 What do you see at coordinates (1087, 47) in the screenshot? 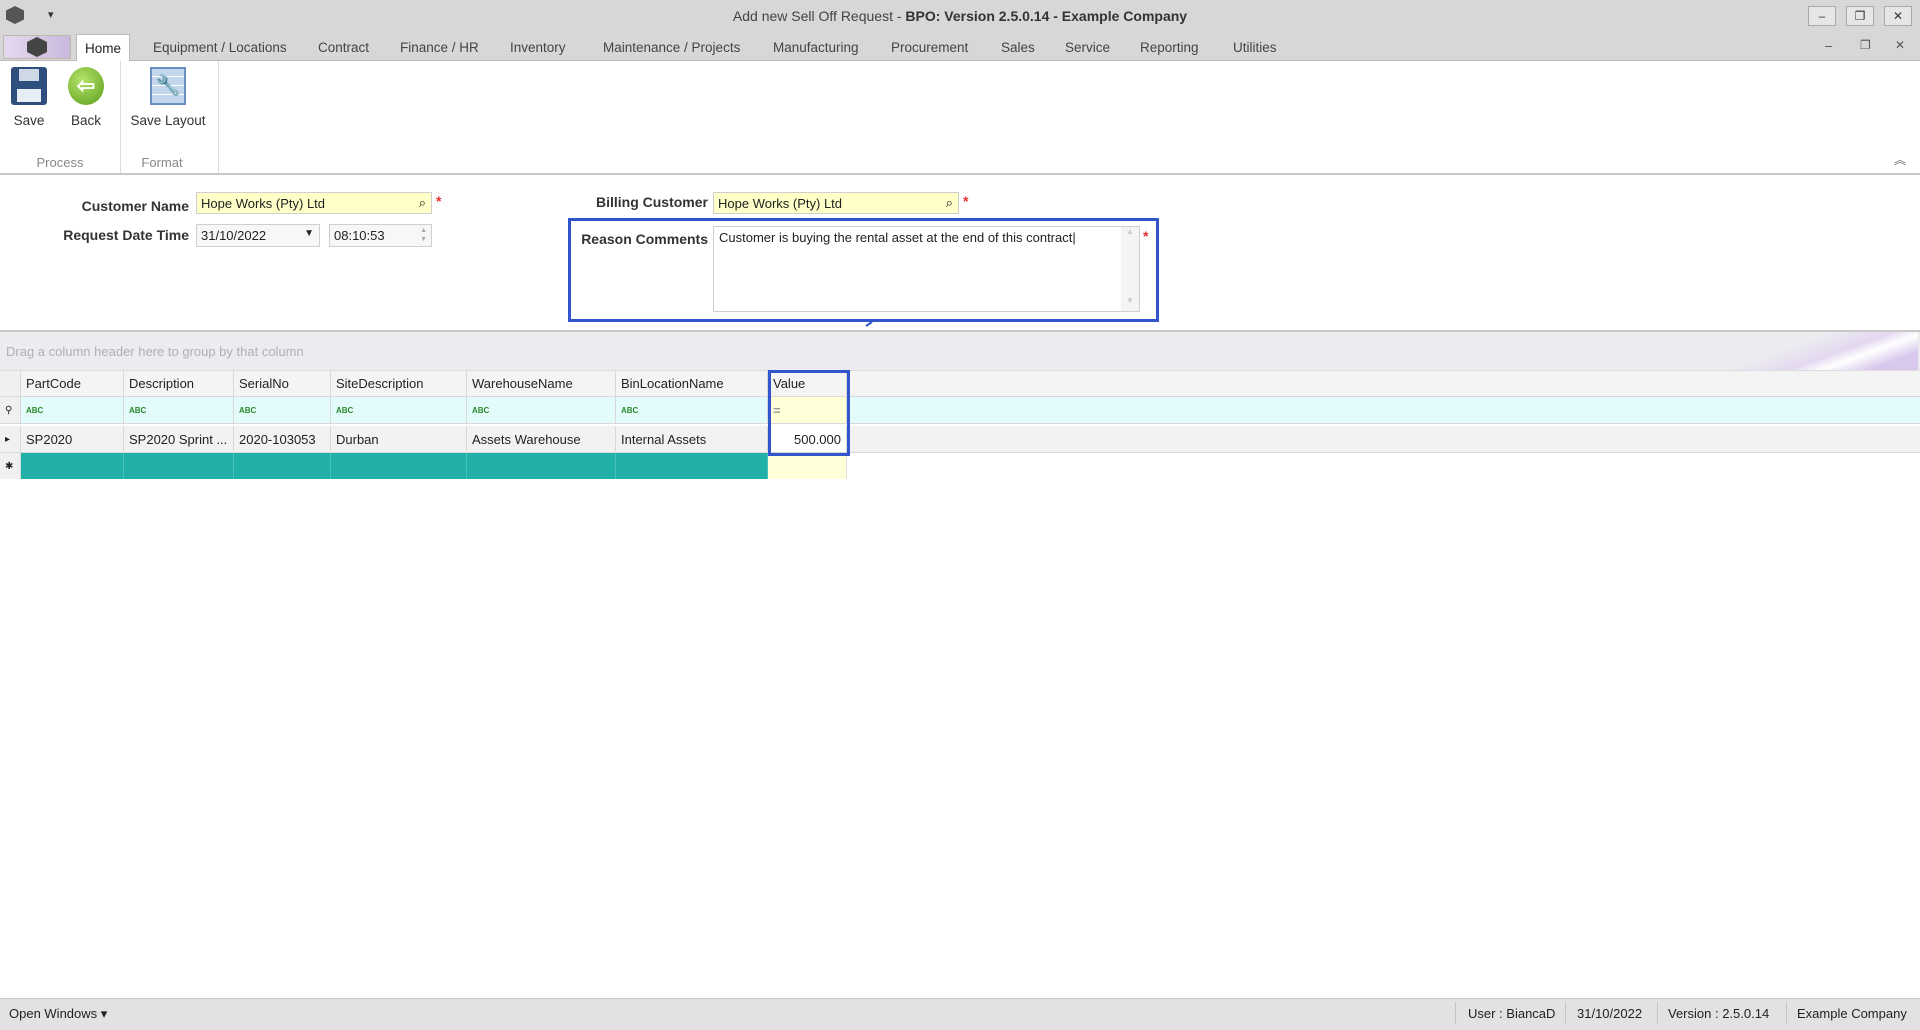
I see `tab-service: Service` at bounding box center [1087, 47].